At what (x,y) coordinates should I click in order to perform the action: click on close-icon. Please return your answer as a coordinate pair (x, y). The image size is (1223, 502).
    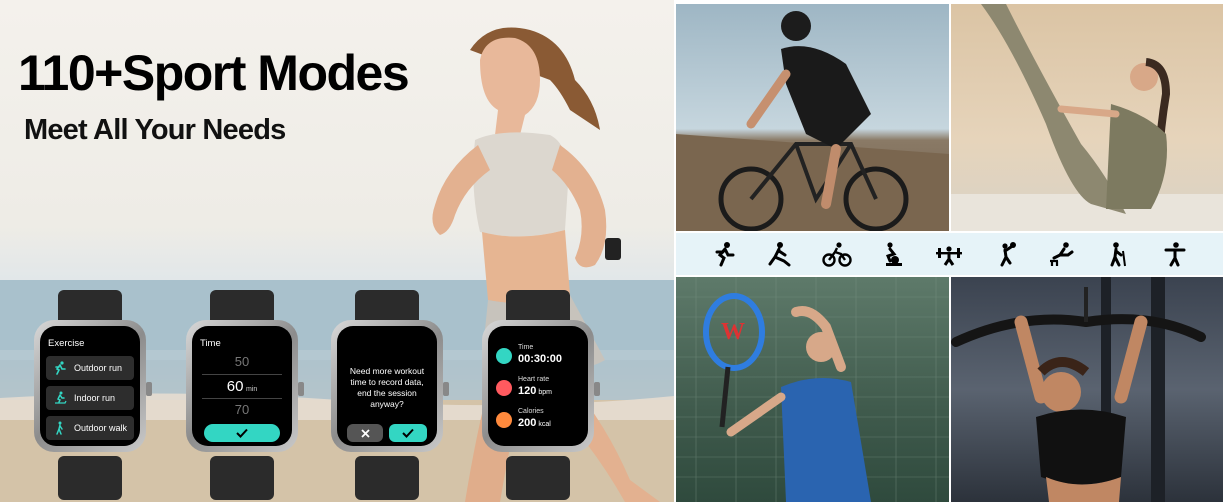
    Looking at the image, I should click on (365, 433).